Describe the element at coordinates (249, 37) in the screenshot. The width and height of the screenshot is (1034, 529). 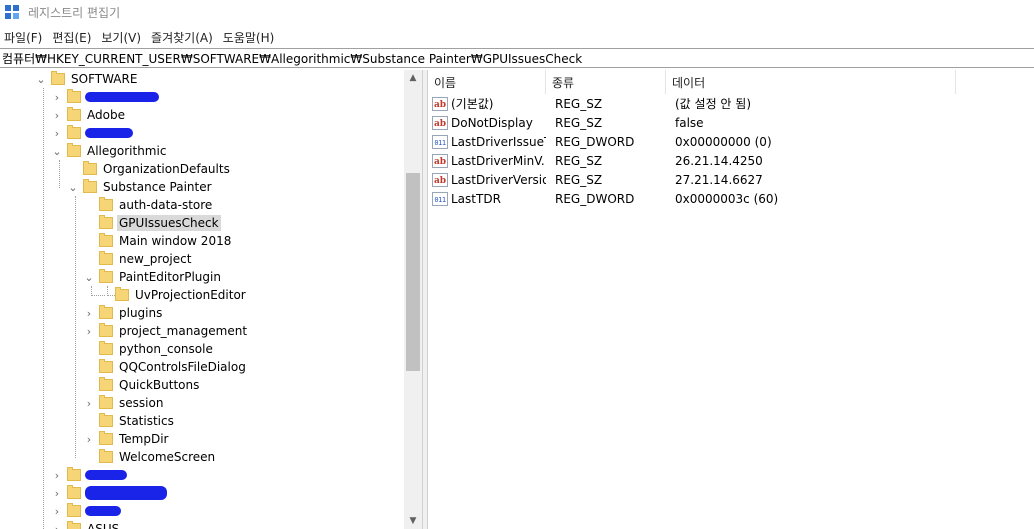
I see `menu-help: 도움말(H)` at that location.